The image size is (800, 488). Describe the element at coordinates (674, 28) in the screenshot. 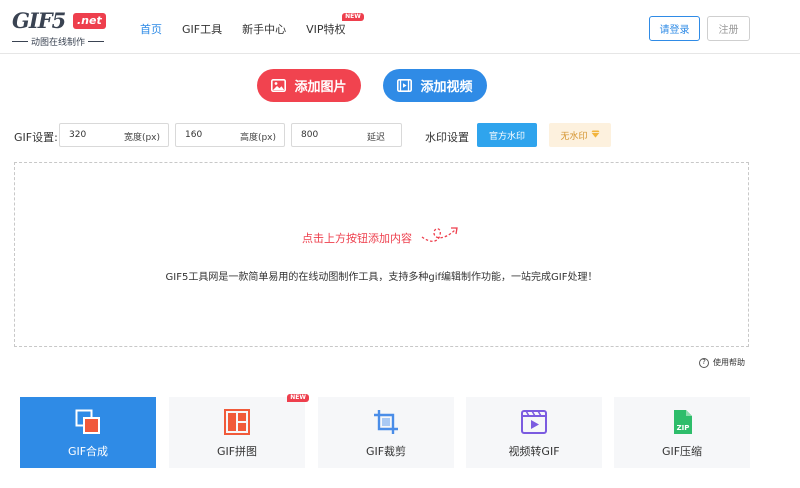

I see `login-button: 请登录` at that location.